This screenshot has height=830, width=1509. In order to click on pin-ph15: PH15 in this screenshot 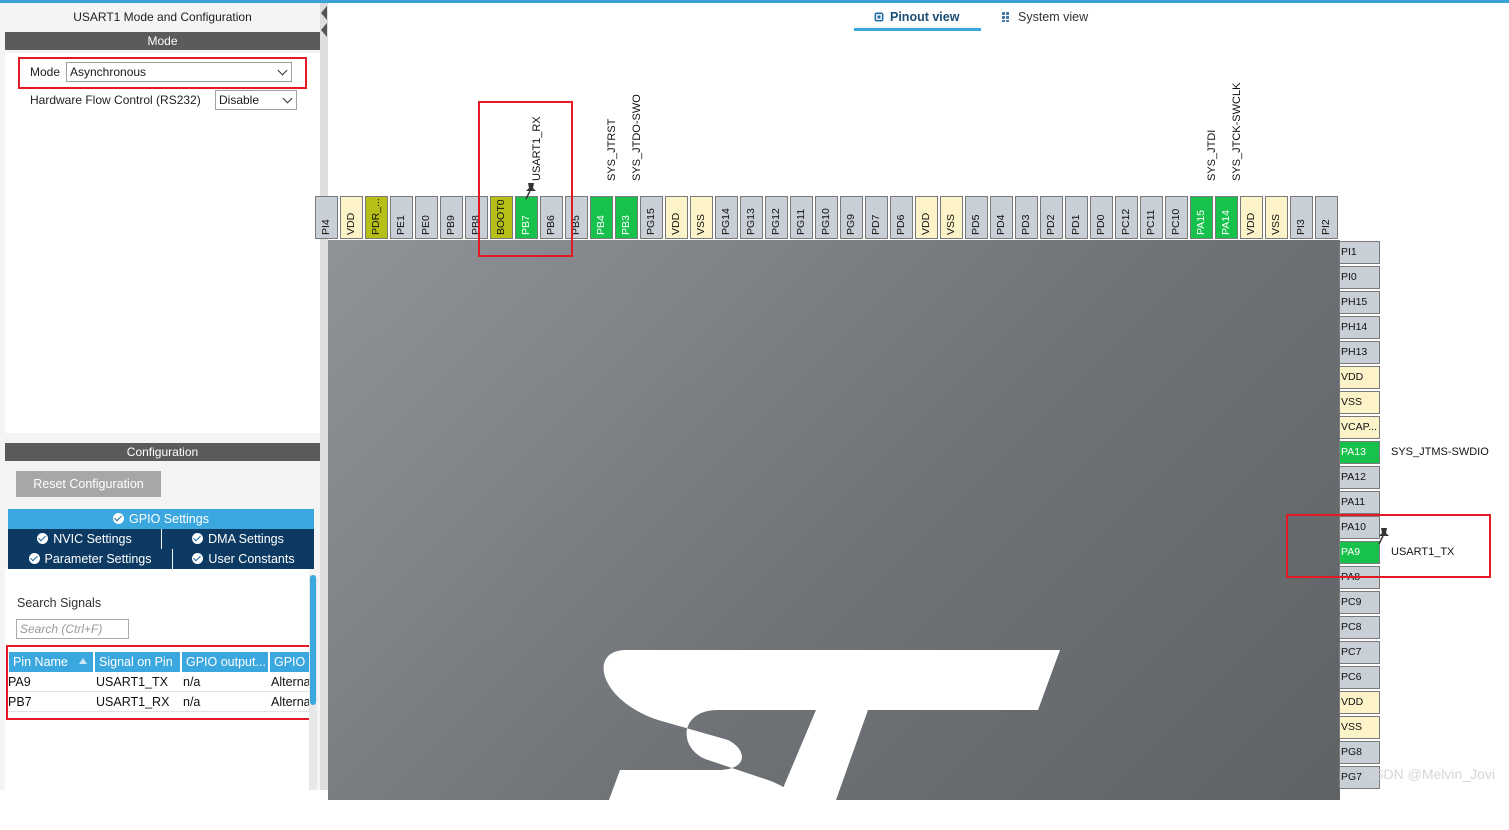, I will do `click(1359, 302)`.